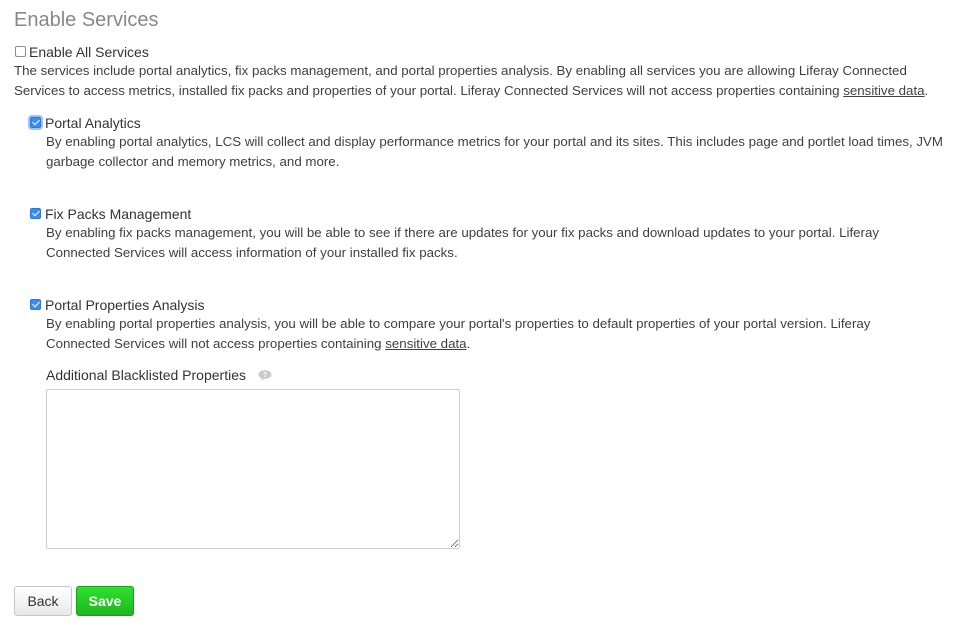  What do you see at coordinates (926, 90) in the screenshot?
I see `enable-all-description-end: .` at bounding box center [926, 90].